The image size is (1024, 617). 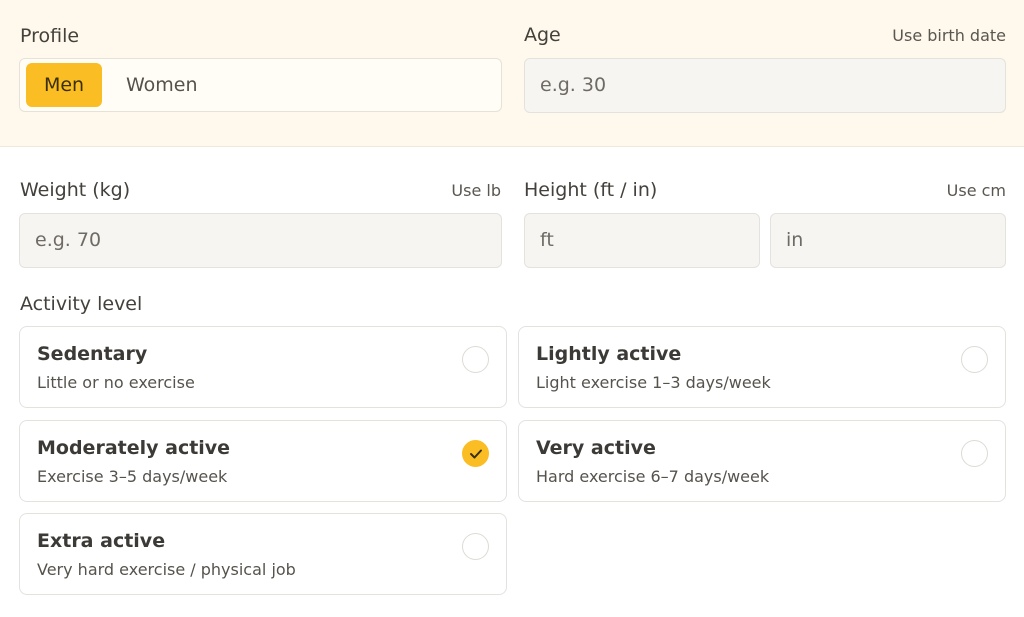 What do you see at coordinates (653, 476) in the screenshot?
I see `activity-option-desc: Hard exercise 6–7 days/week` at bounding box center [653, 476].